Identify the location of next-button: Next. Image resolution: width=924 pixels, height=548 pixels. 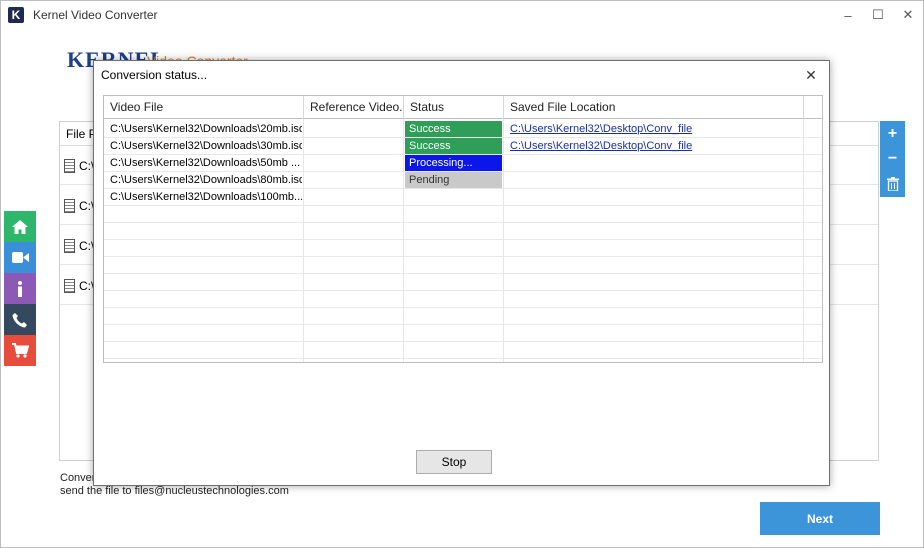
(820, 518).